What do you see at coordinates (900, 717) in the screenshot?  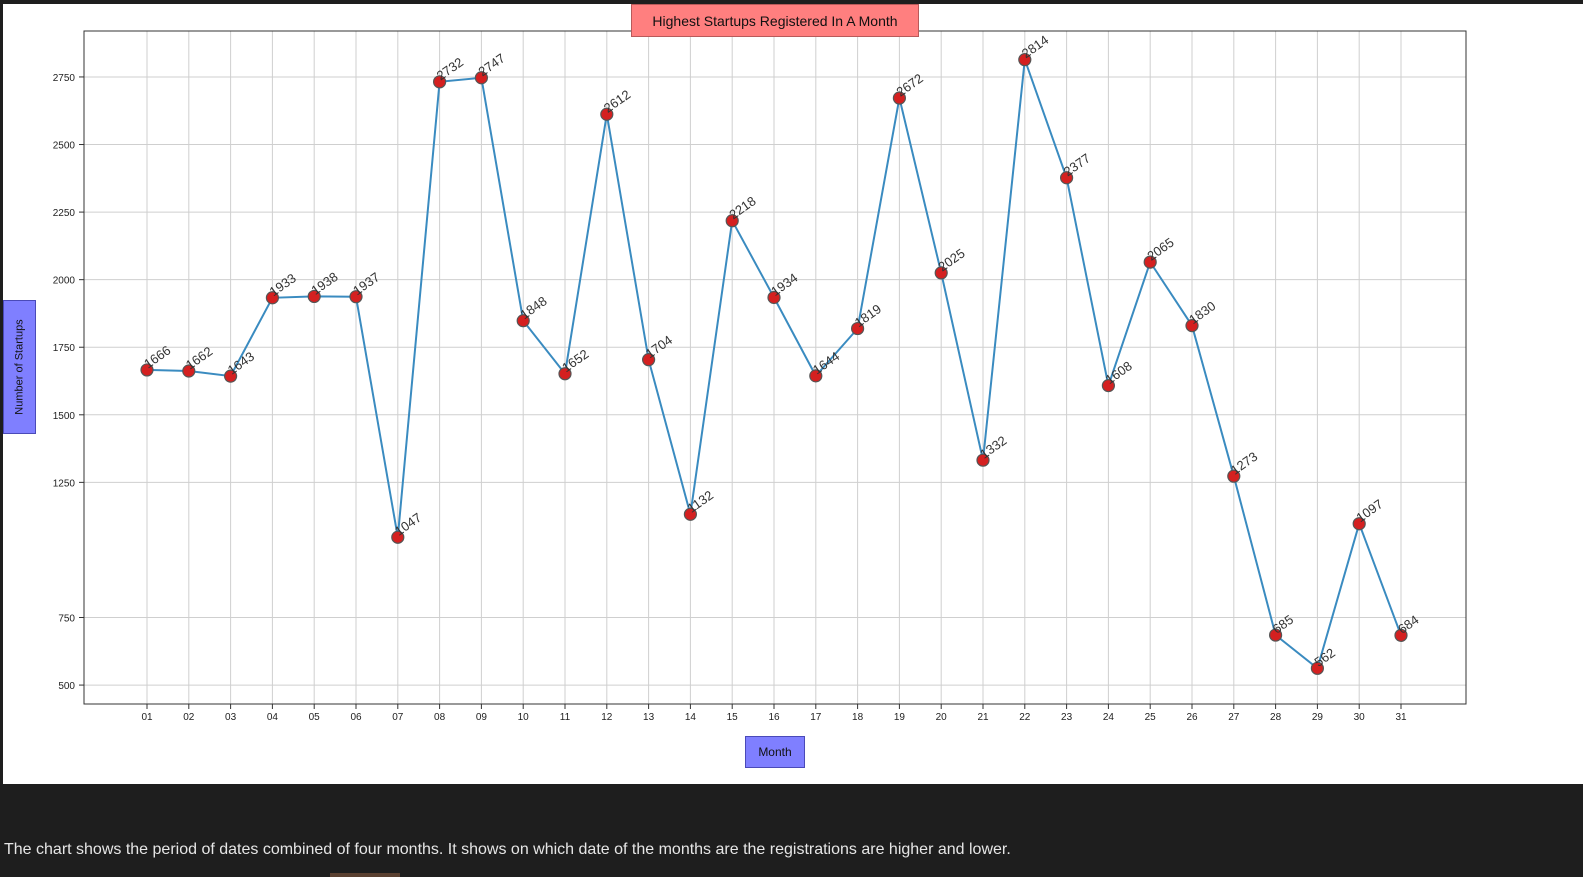 I see `x-tick-label: 19` at bounding box center [900, 717].